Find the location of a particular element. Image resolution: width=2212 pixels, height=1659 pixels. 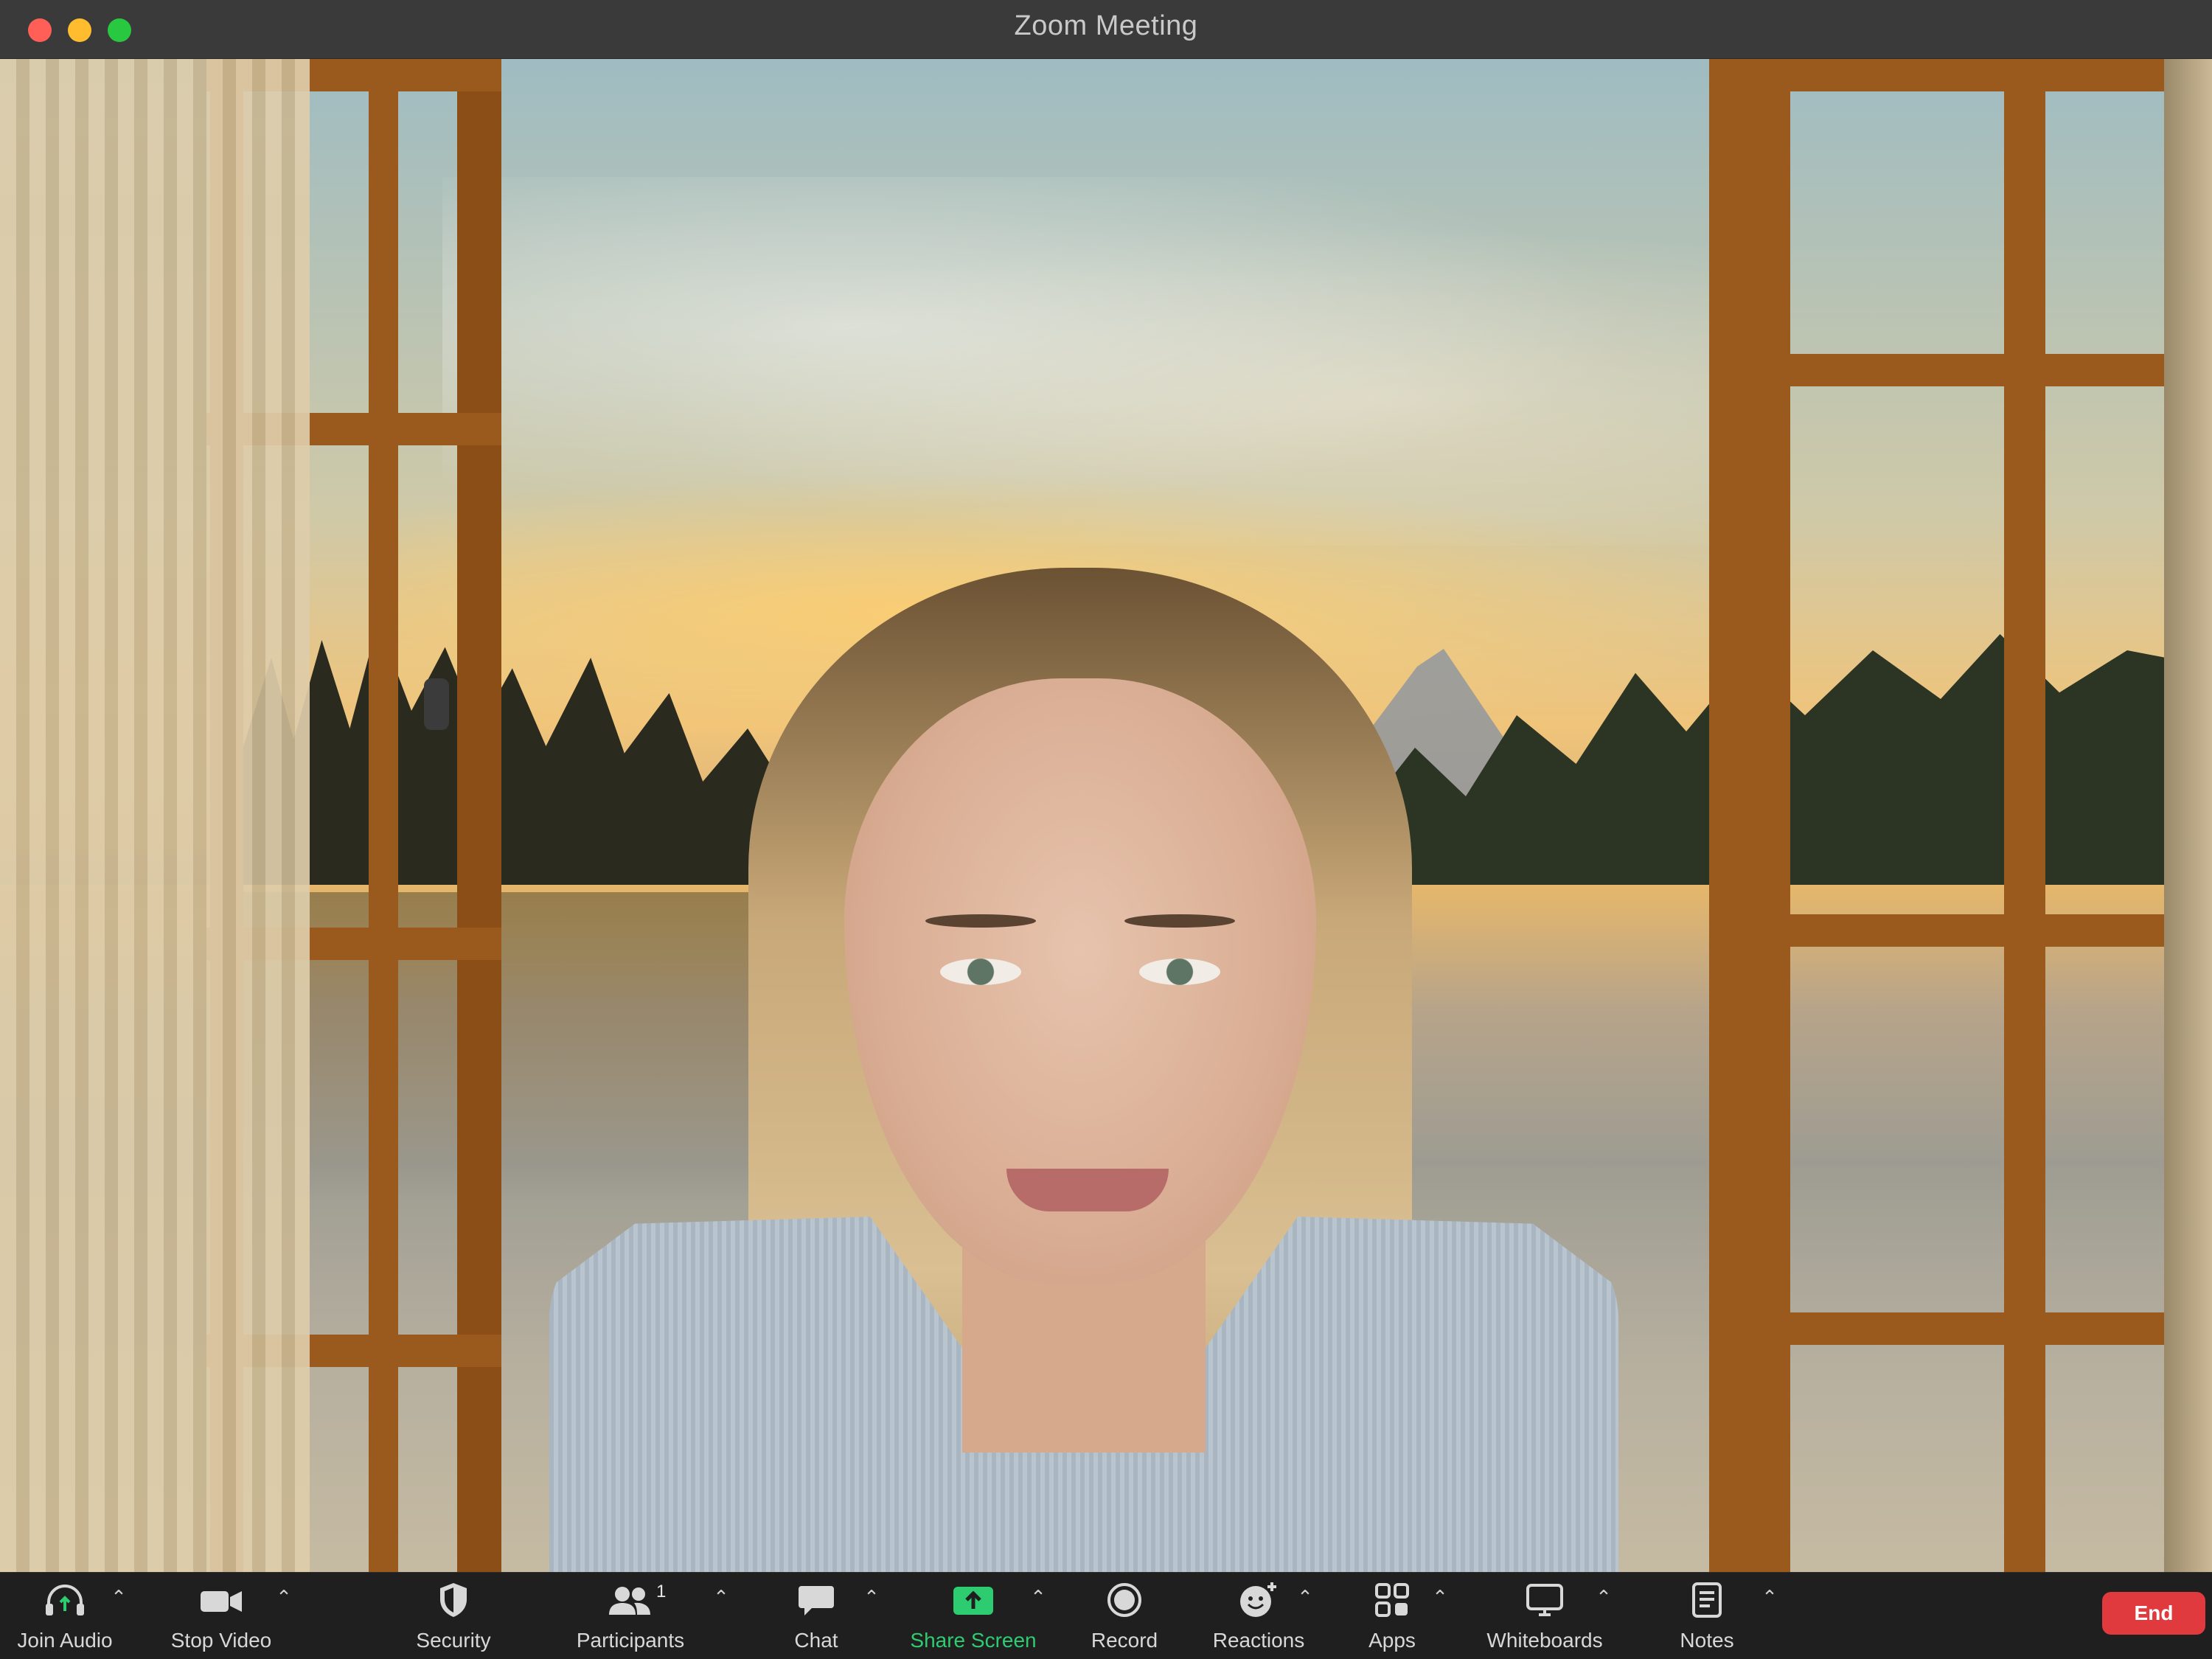

curtain-right is located at coordinates (2188, 815).